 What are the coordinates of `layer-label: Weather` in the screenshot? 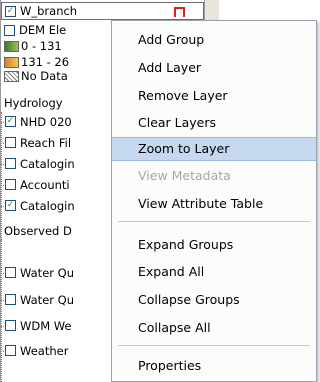 It's located at (44, 351).